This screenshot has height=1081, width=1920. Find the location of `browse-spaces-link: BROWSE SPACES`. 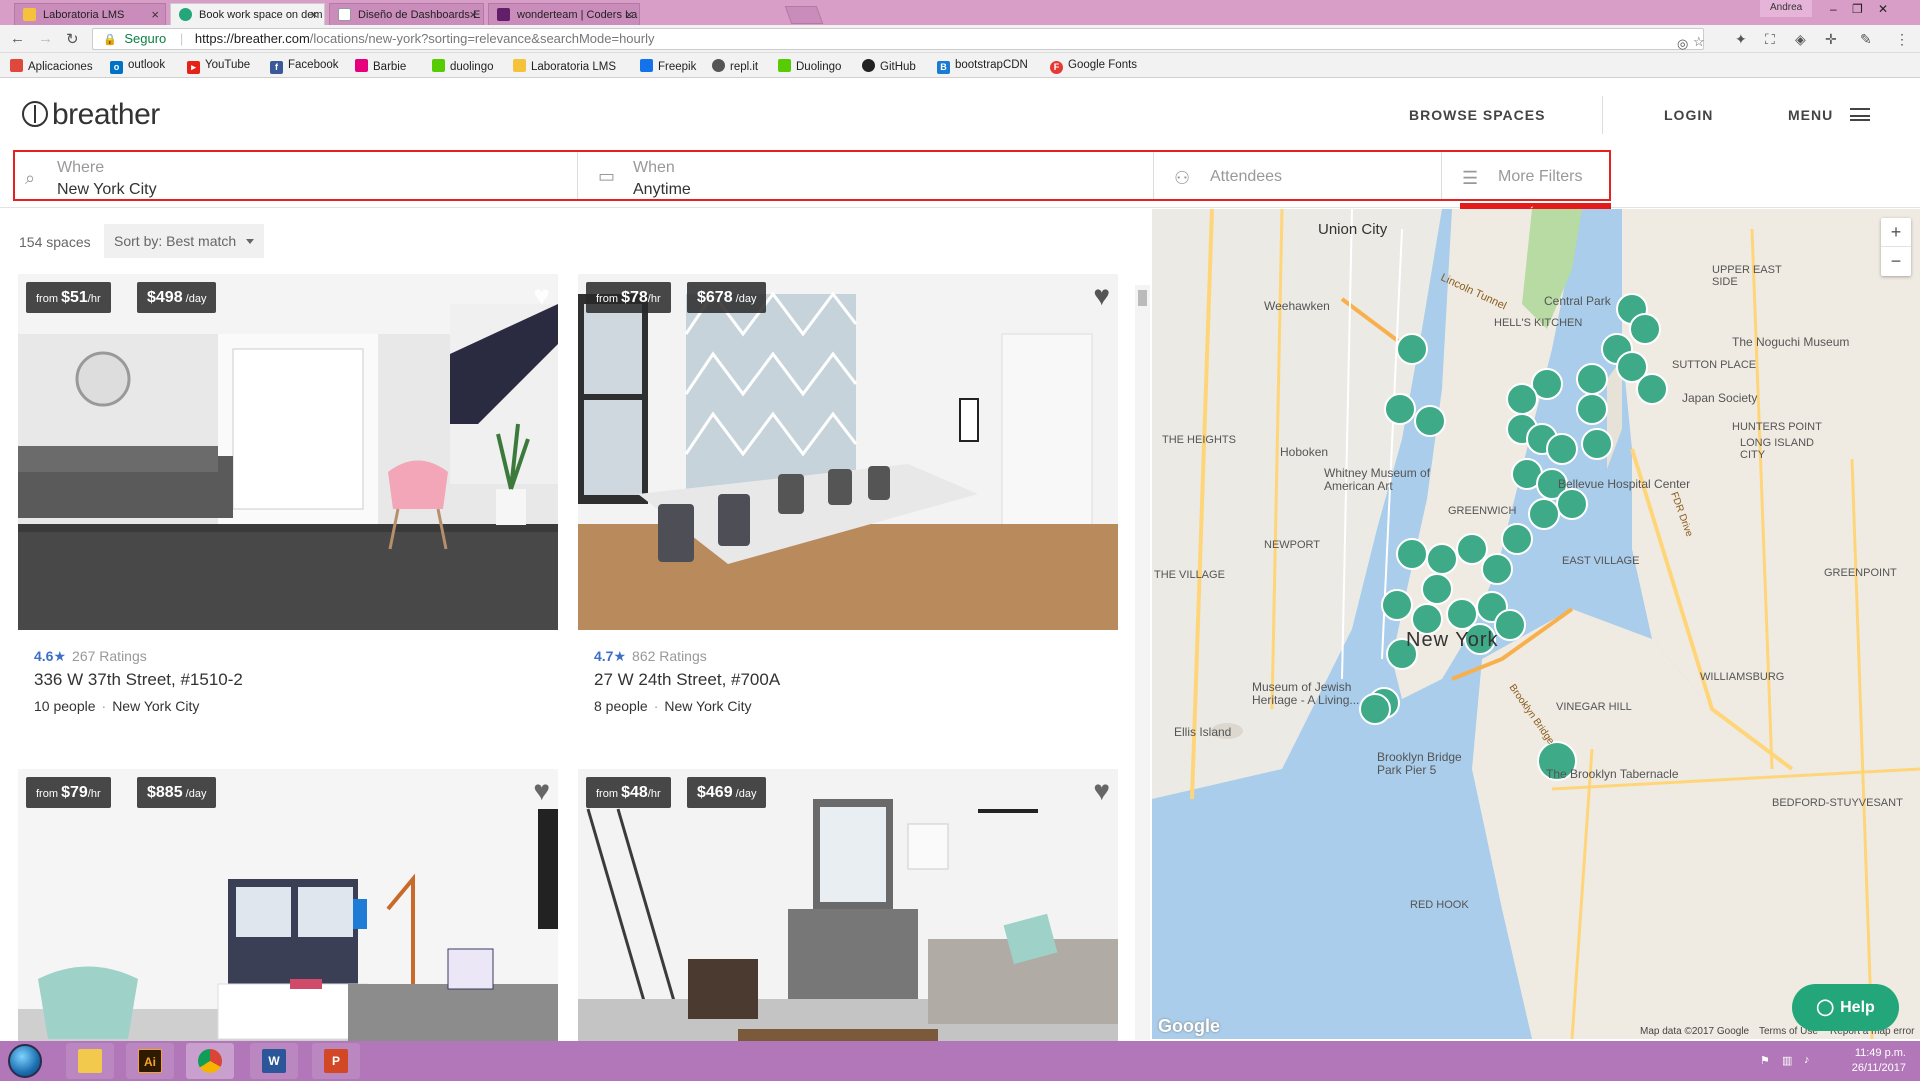

browse-spaces-link: BROWSE SPACES is located at coordinates (1477, 115).